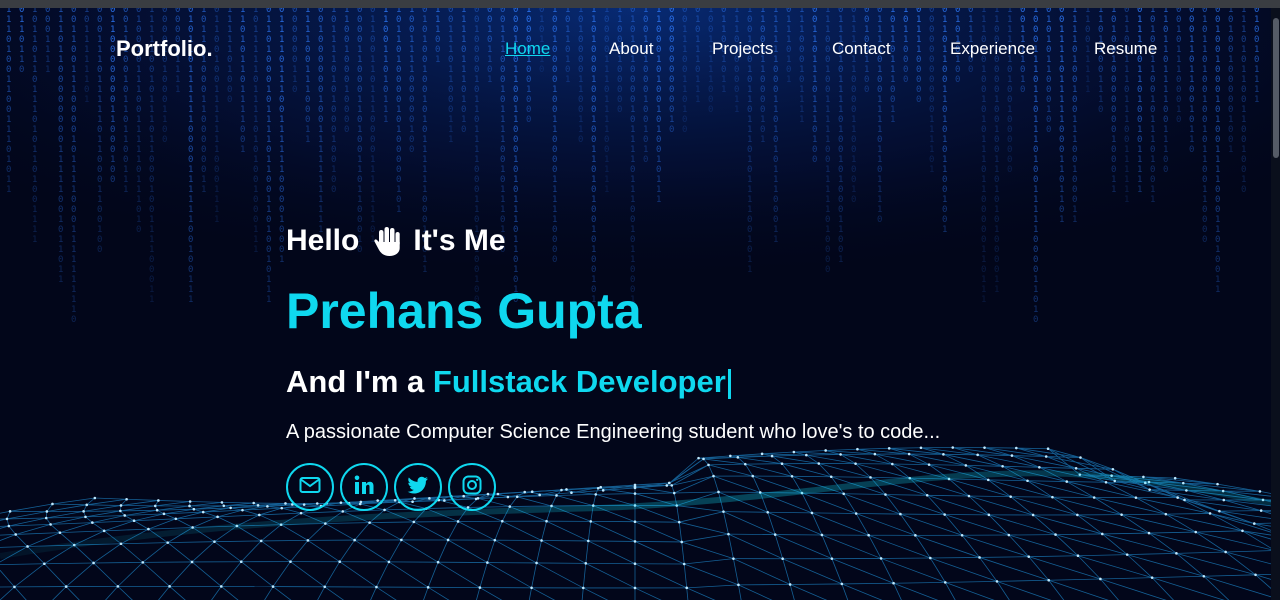 The height and width of the screenshot is (600, 1280). Describe the element at coordinates (310, 487) in the screenshot. I see `email-button` at that location.